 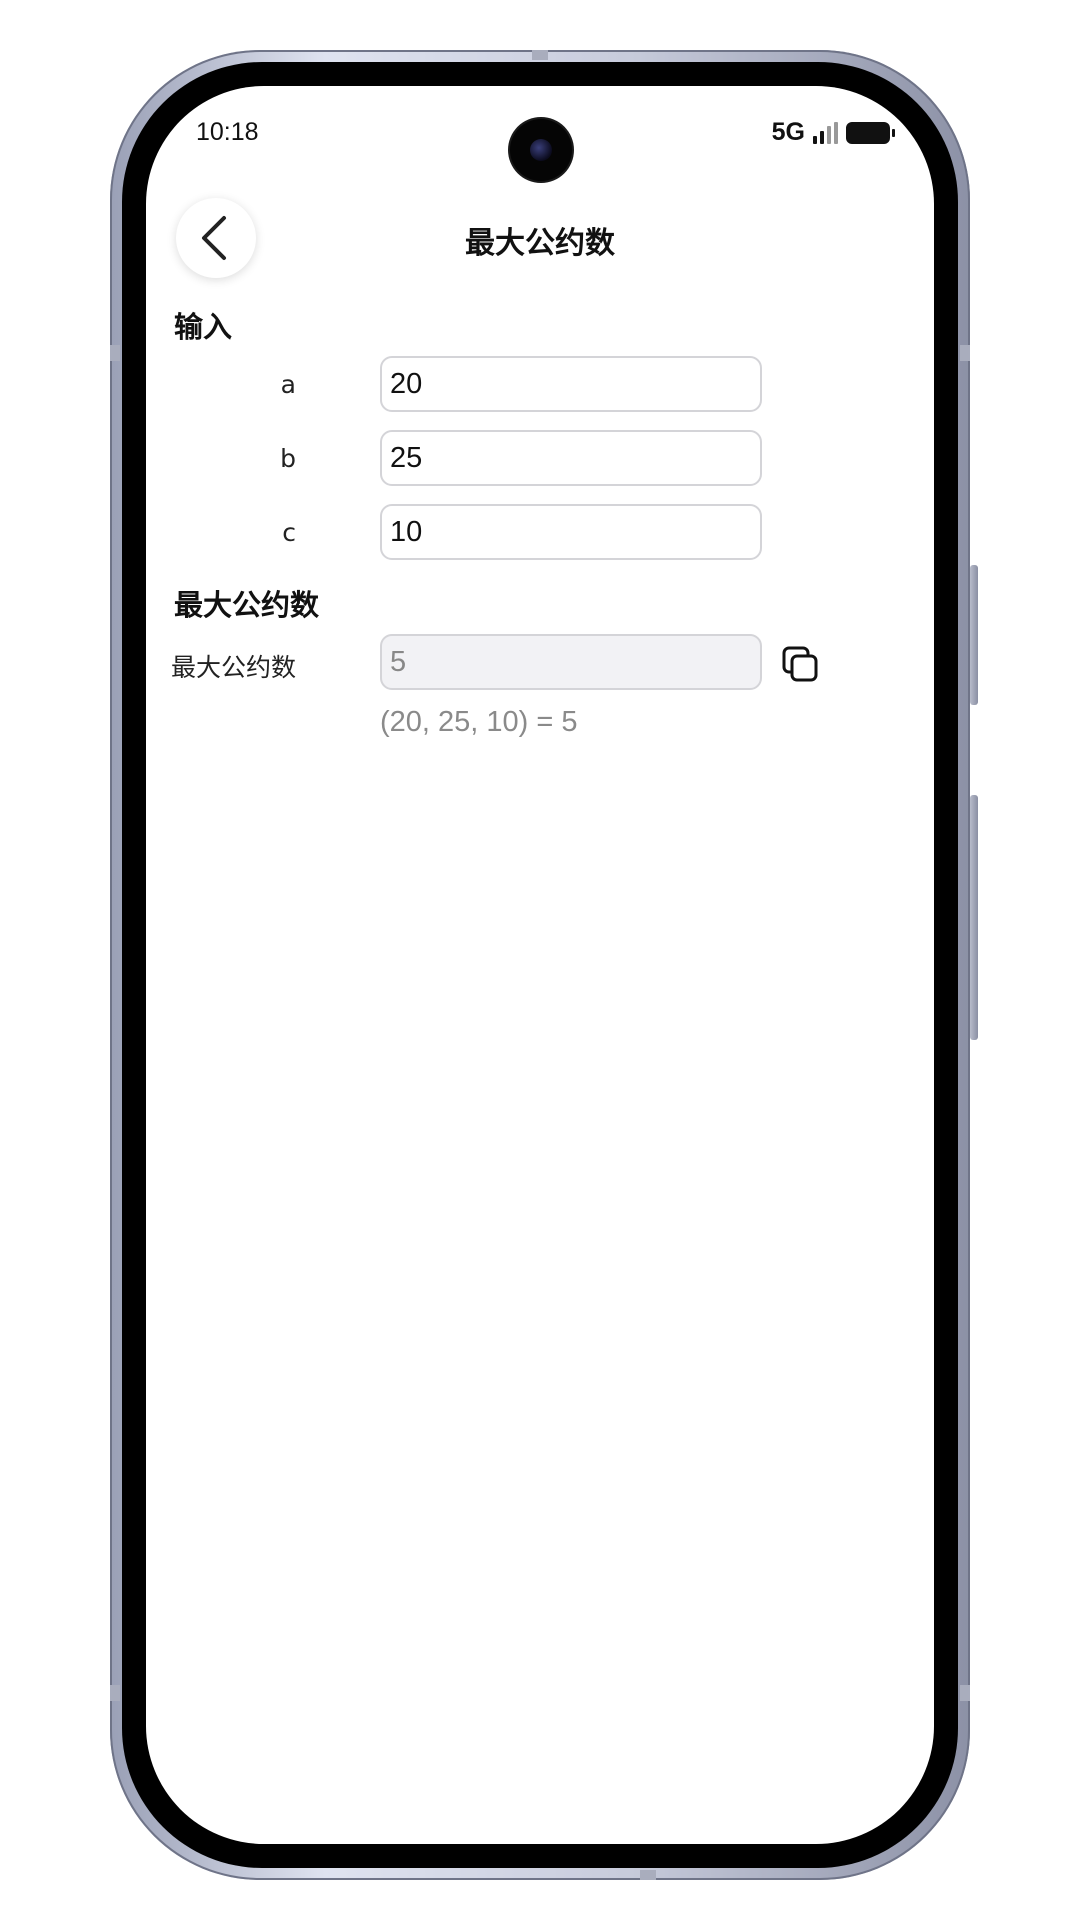 What do you see at coordinates (541, 150) in the screenshot?
I see `front-camera` at bounding box center [541, 150].